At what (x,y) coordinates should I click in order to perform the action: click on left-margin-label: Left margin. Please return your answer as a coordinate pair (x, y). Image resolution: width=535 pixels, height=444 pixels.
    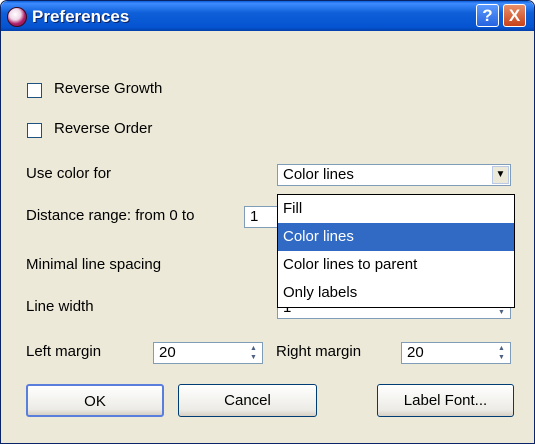
    Looking at the image, I should click on (64, 351).